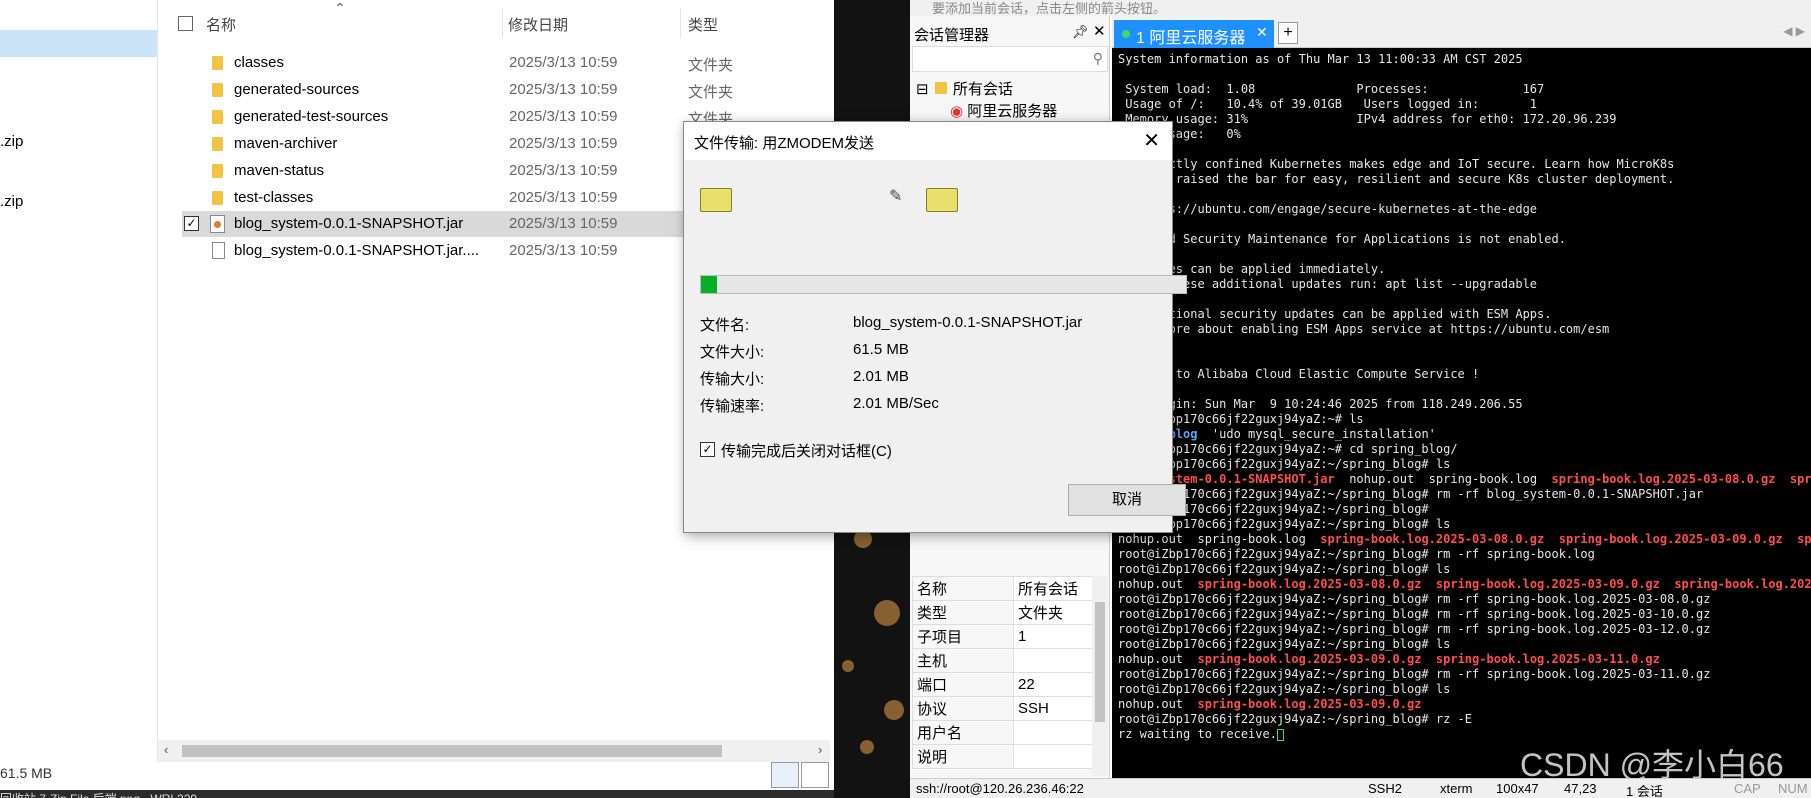 The height and width of the screenshot is (798, 1811). Describe the element at coordinates (1098, 58) in the screenshot. I see `search-icon: ⚲` at that location.